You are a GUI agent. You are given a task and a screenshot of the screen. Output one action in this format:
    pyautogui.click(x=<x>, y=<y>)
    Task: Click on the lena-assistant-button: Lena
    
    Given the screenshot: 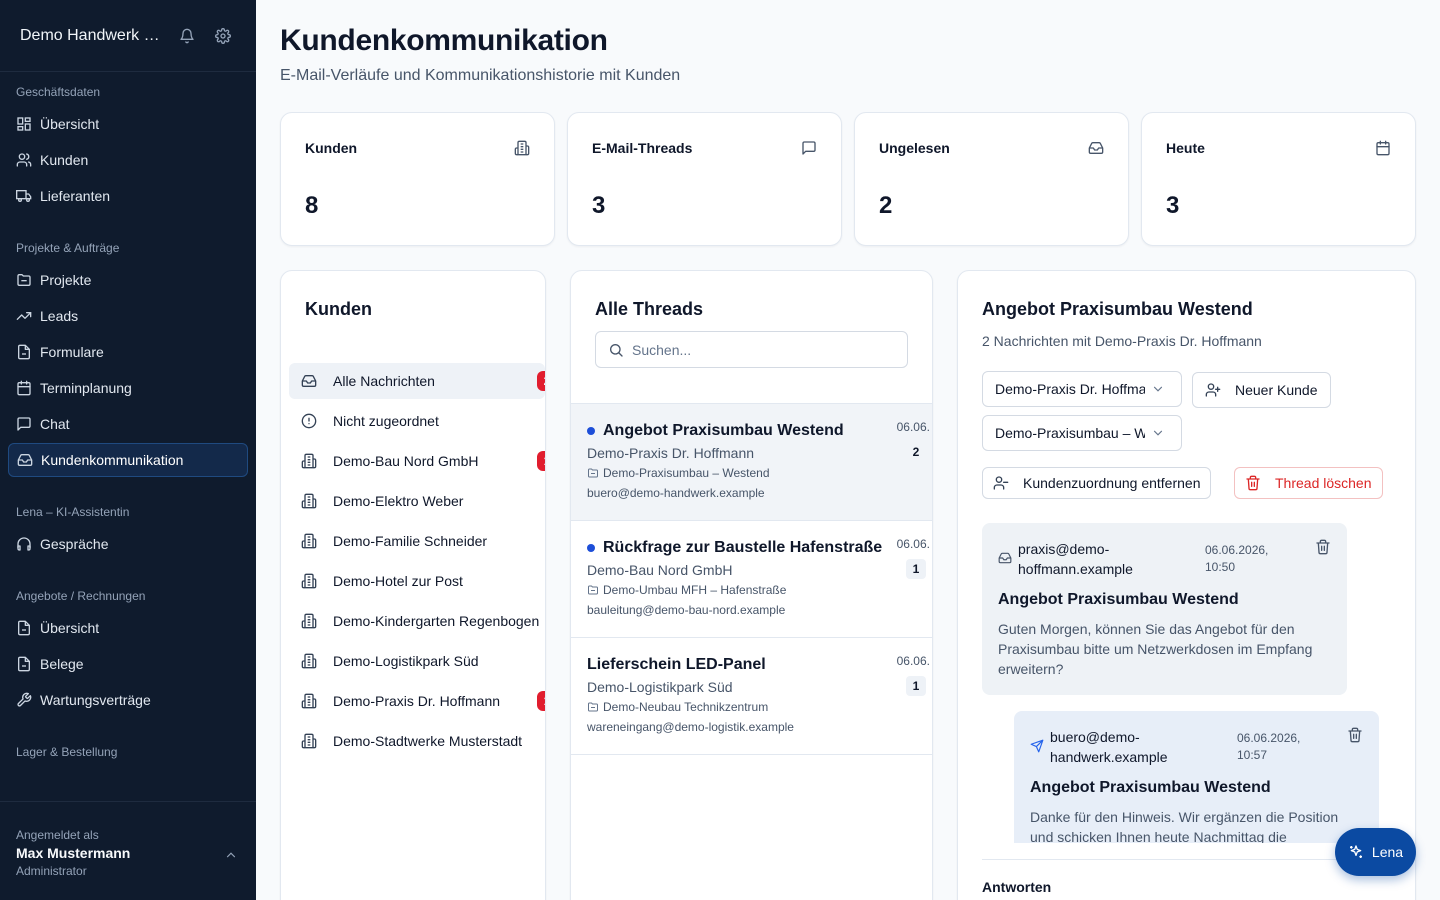 What is the action you would take?
    pyautogui.click(x=1375, y=852)
    